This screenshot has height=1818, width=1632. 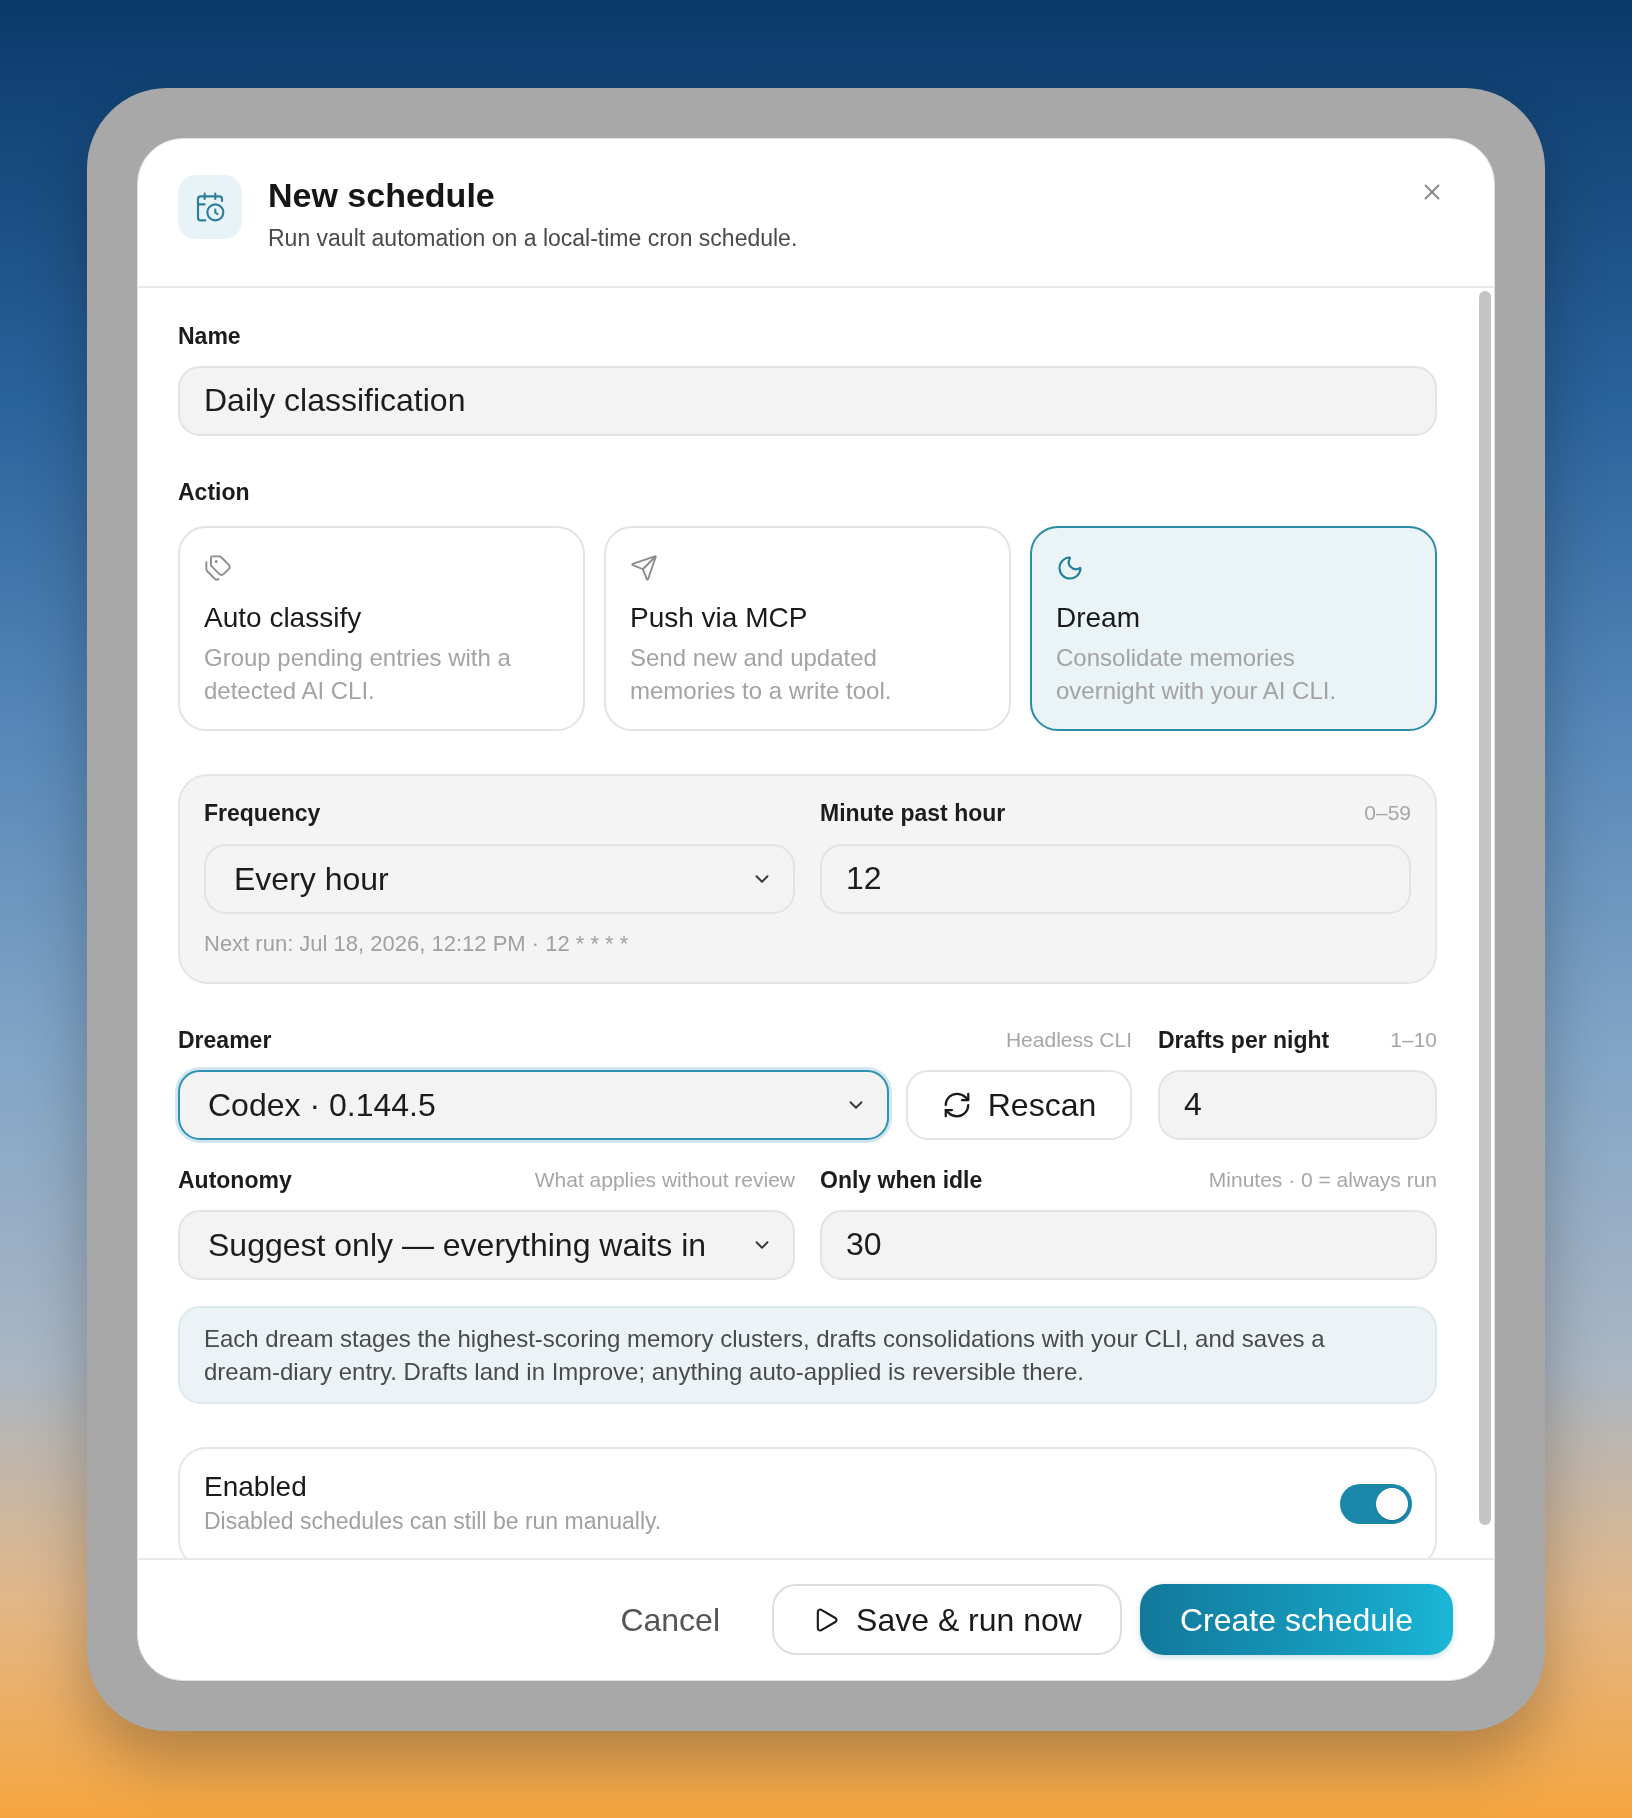 What do you see at coordinates (1296, 1619) in the screenshot?
I see `create-schedule-button: Create schedule` at bounding box center [1296, 1619].